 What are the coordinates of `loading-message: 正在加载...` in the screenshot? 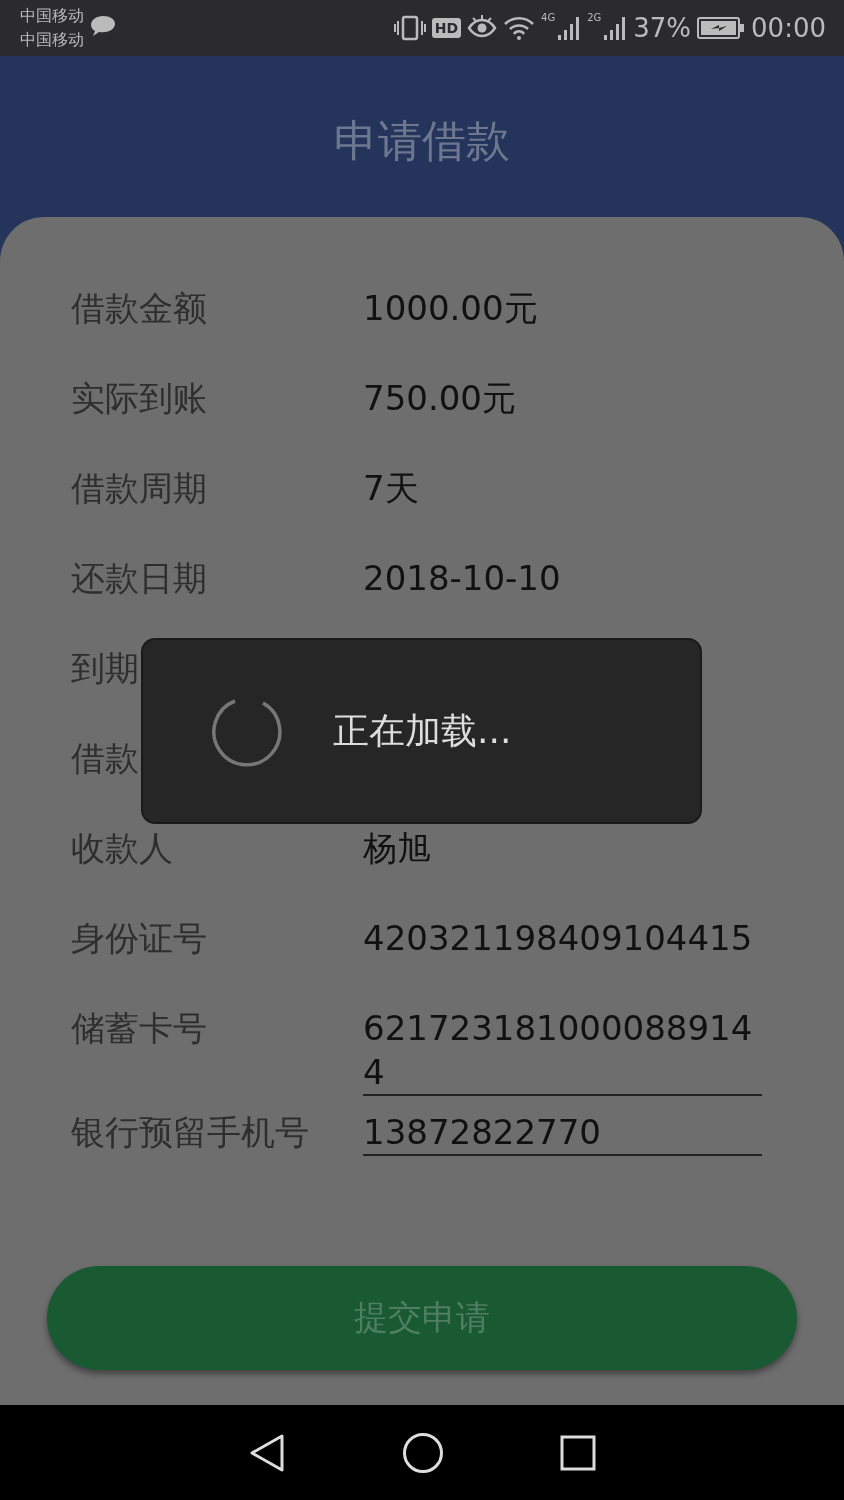 It's located at (422, 730).